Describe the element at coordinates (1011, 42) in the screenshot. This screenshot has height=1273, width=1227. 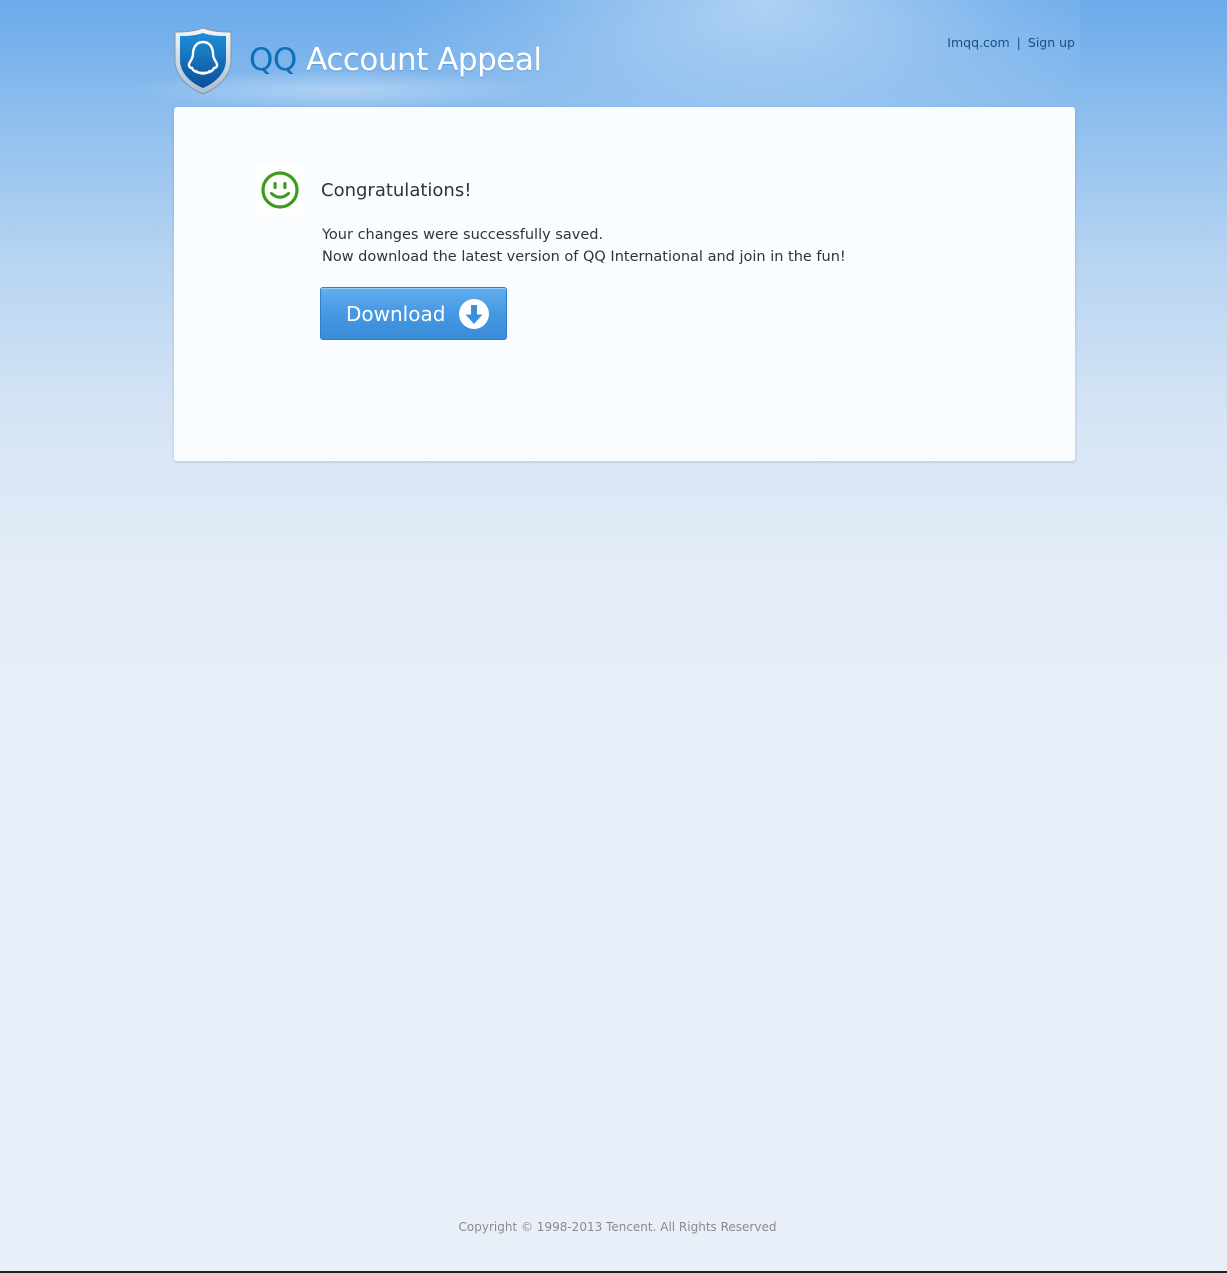
I see `top-links: Imqq.com | Sign up` at that location.